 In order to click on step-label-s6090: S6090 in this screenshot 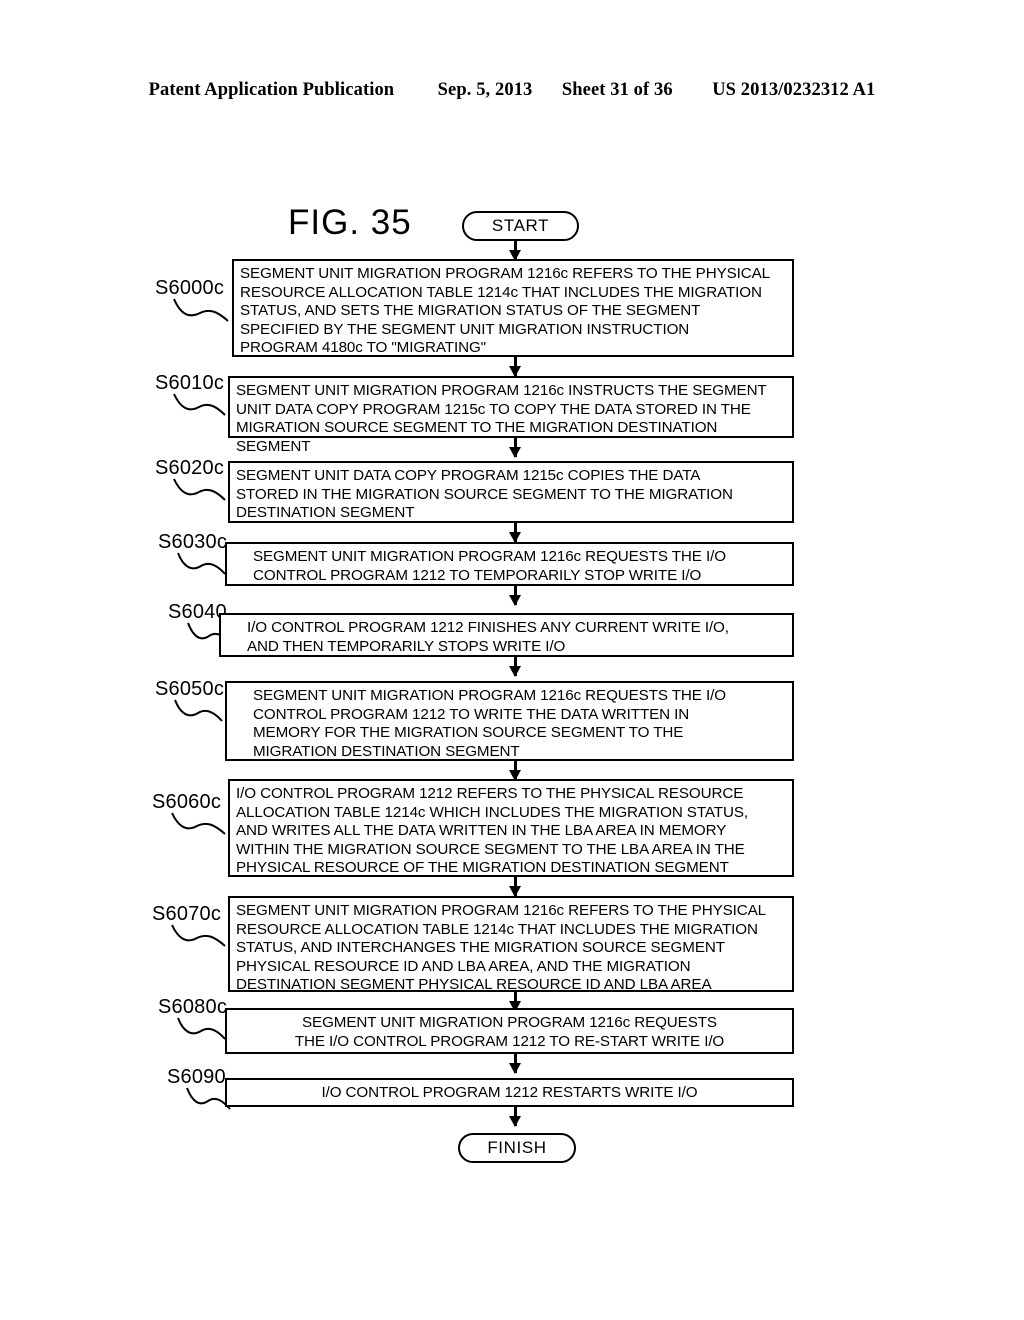, I will do `click(196, 1077)`.